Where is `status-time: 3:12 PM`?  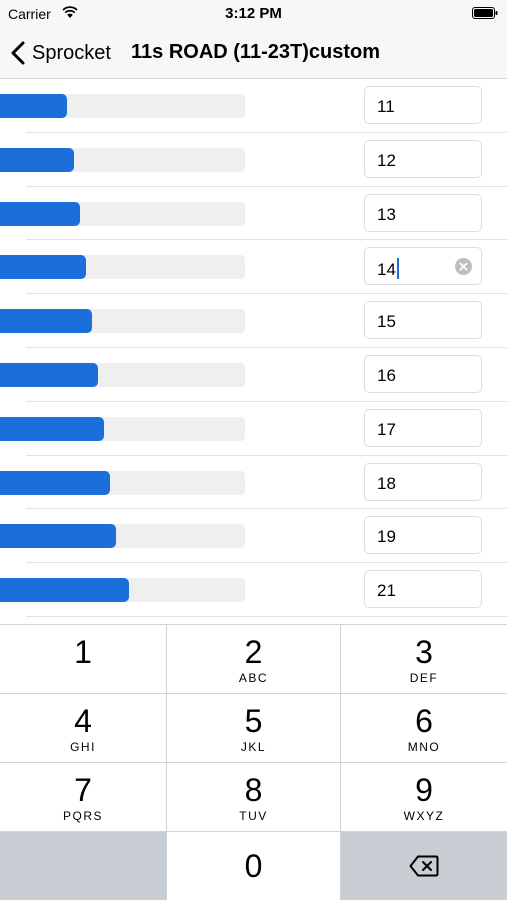
status-time: 3:12 PM is located at coordinates (253, 13).